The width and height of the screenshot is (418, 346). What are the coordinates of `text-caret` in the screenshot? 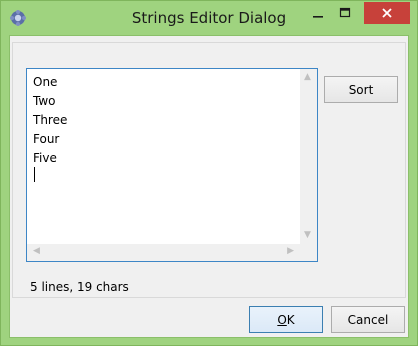 It's located at (34, 174).